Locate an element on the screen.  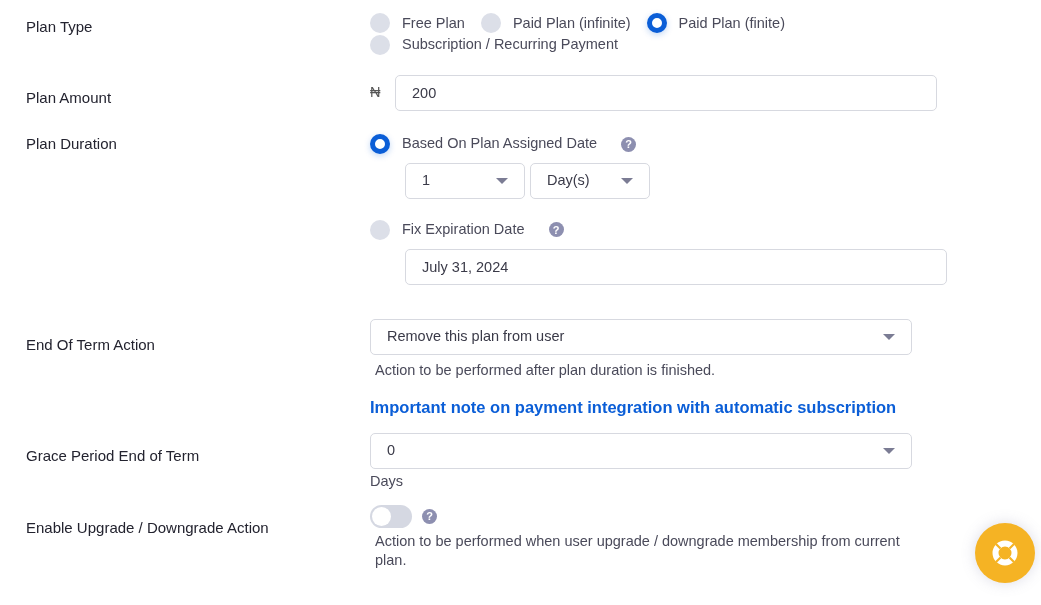
action-dropdown: Remove this plan from user is located at coordinates (641, 336).